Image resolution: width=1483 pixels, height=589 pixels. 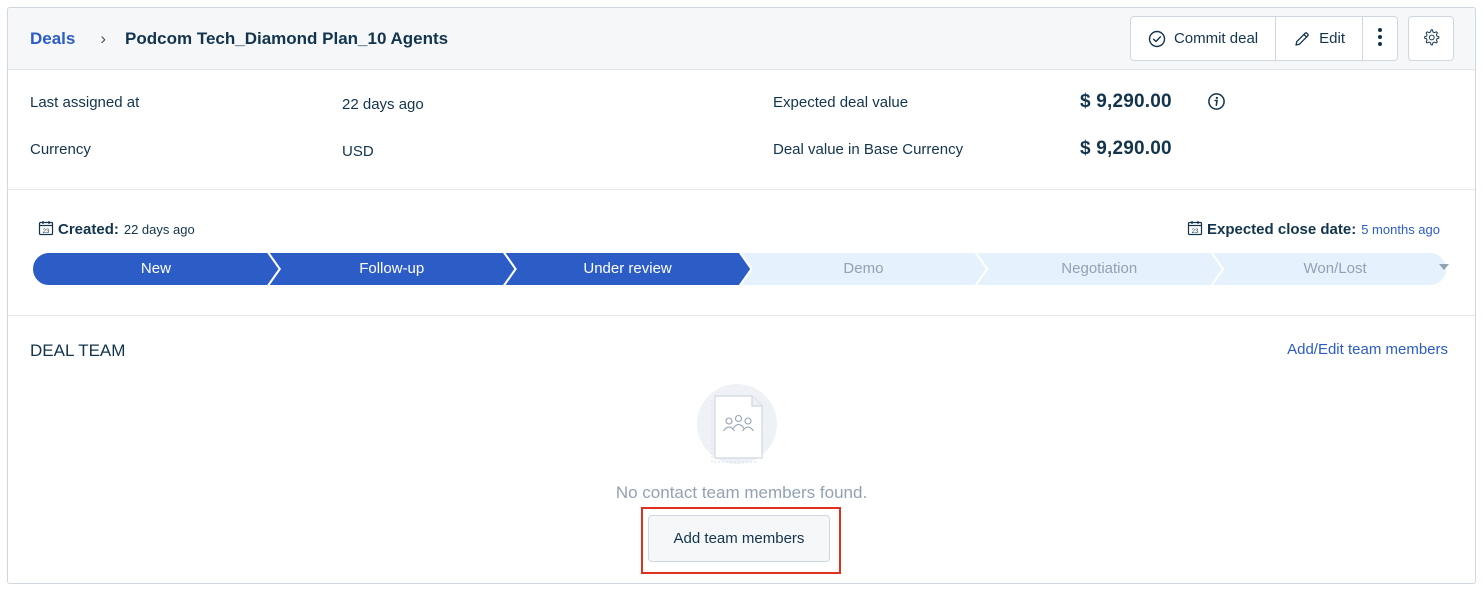 What do you see at coordinates (60, 149) in the screenshot?
I see `currency-label: Currency` at bounding box center [60, 149].